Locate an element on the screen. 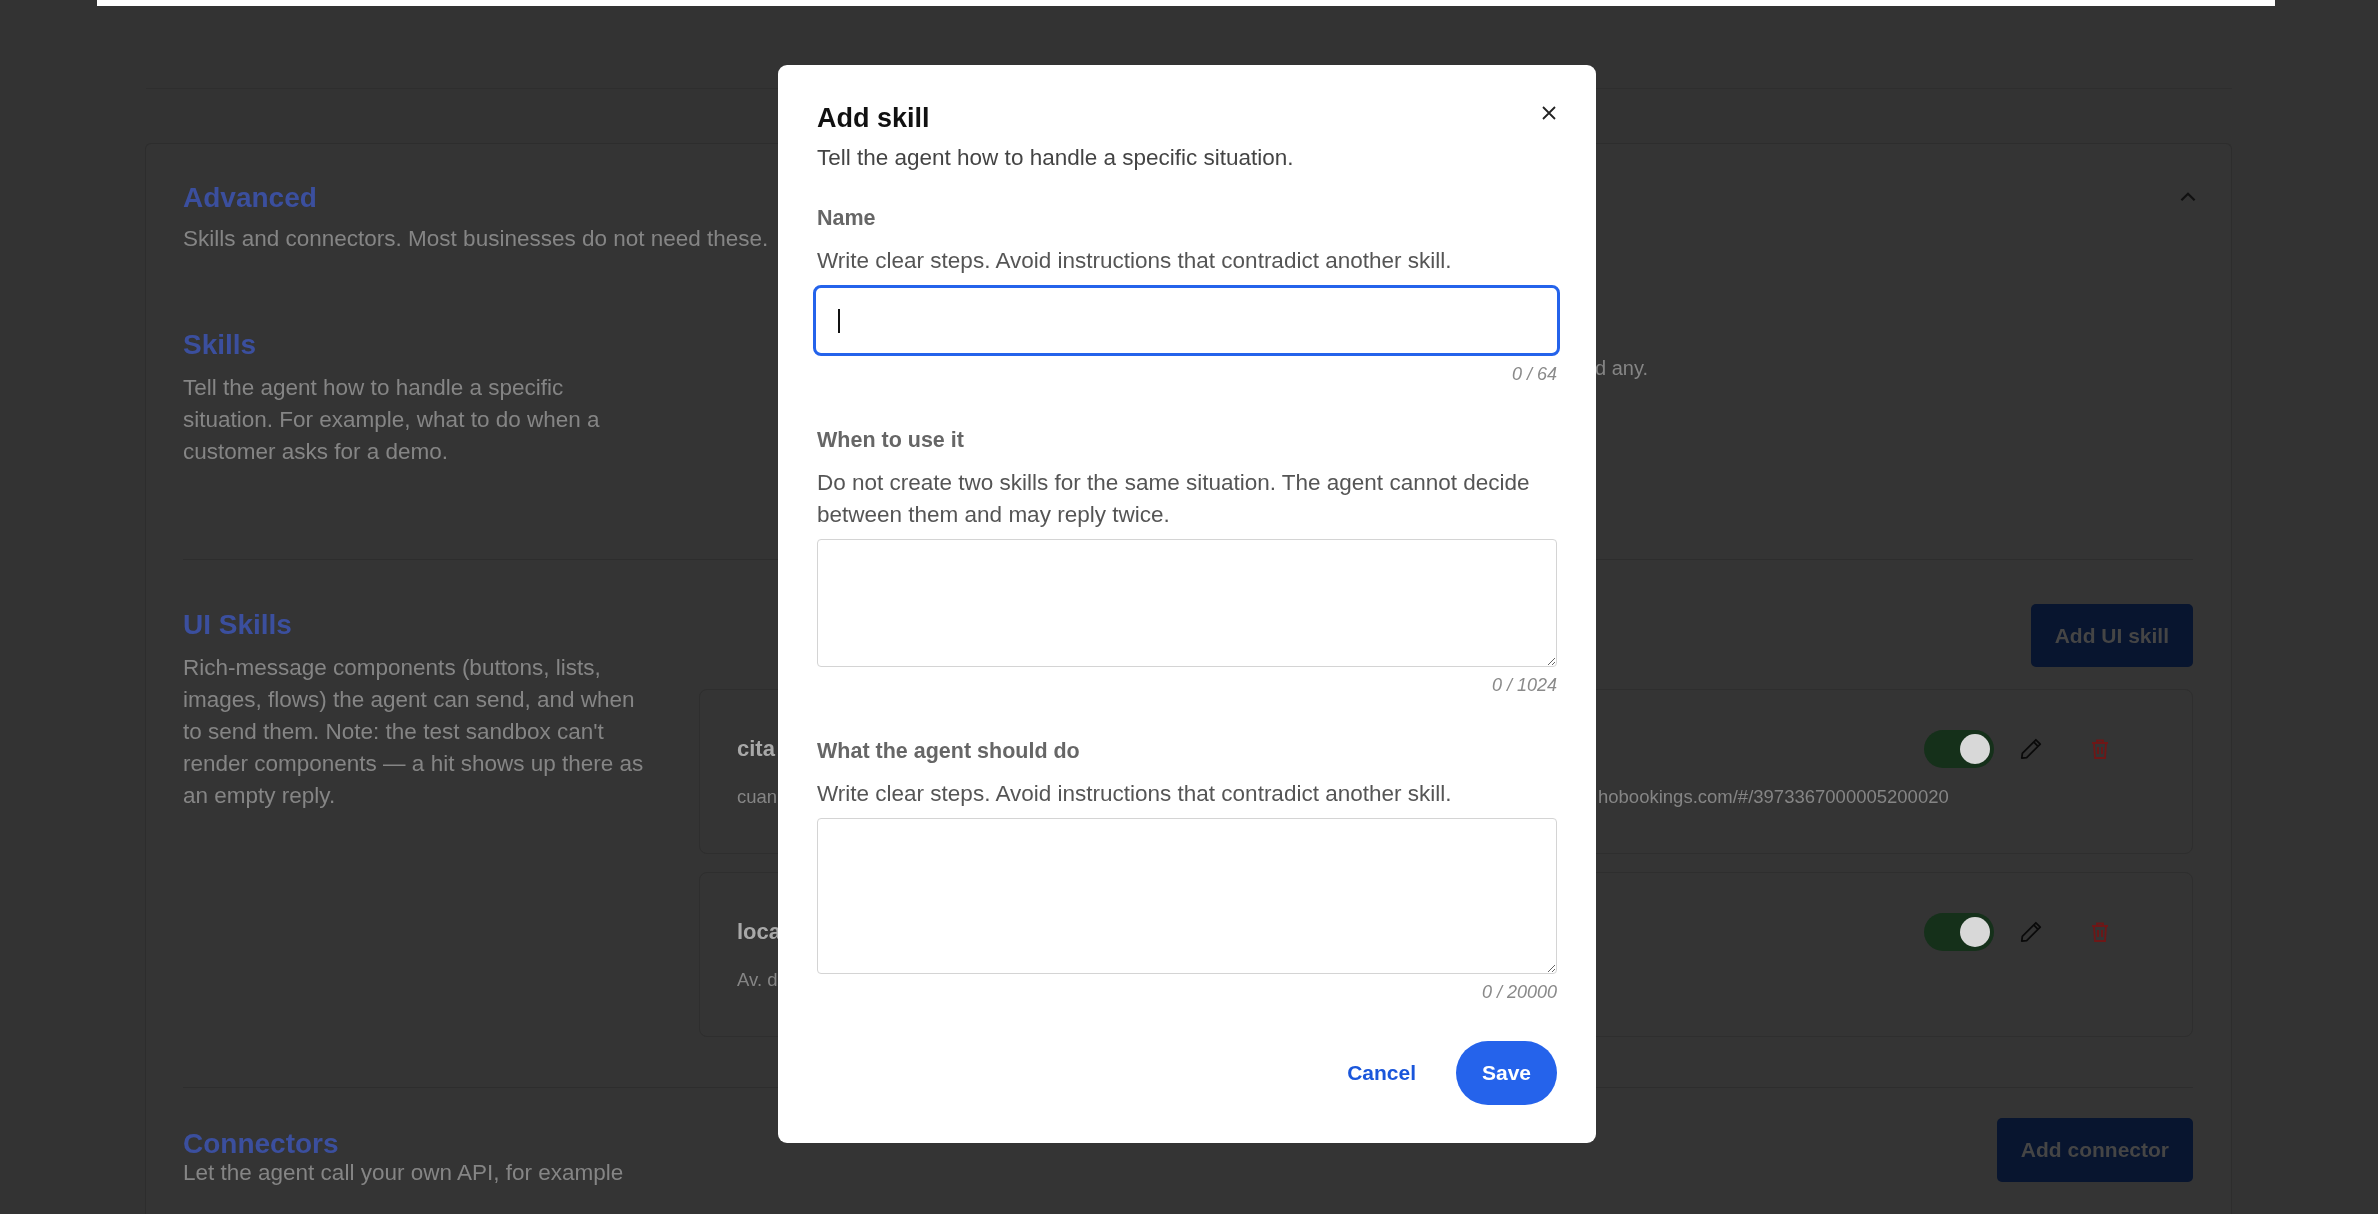 The height and width of the screenshot is (1214, 2378). skills-description: Tell the agent how to handle a specific situation. For example, what to do when a customer asks for a demo. is located at coordinates (392, 420).